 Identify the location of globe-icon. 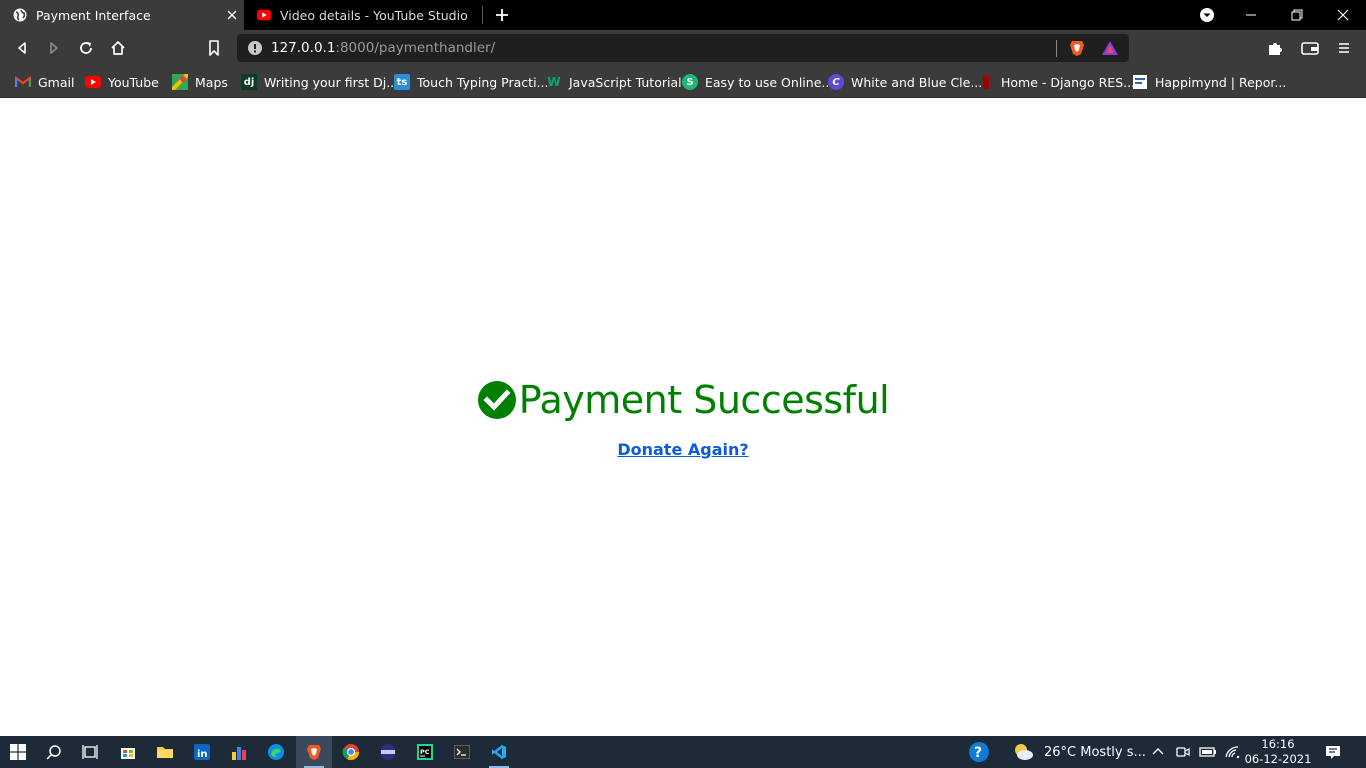
(20, 15).